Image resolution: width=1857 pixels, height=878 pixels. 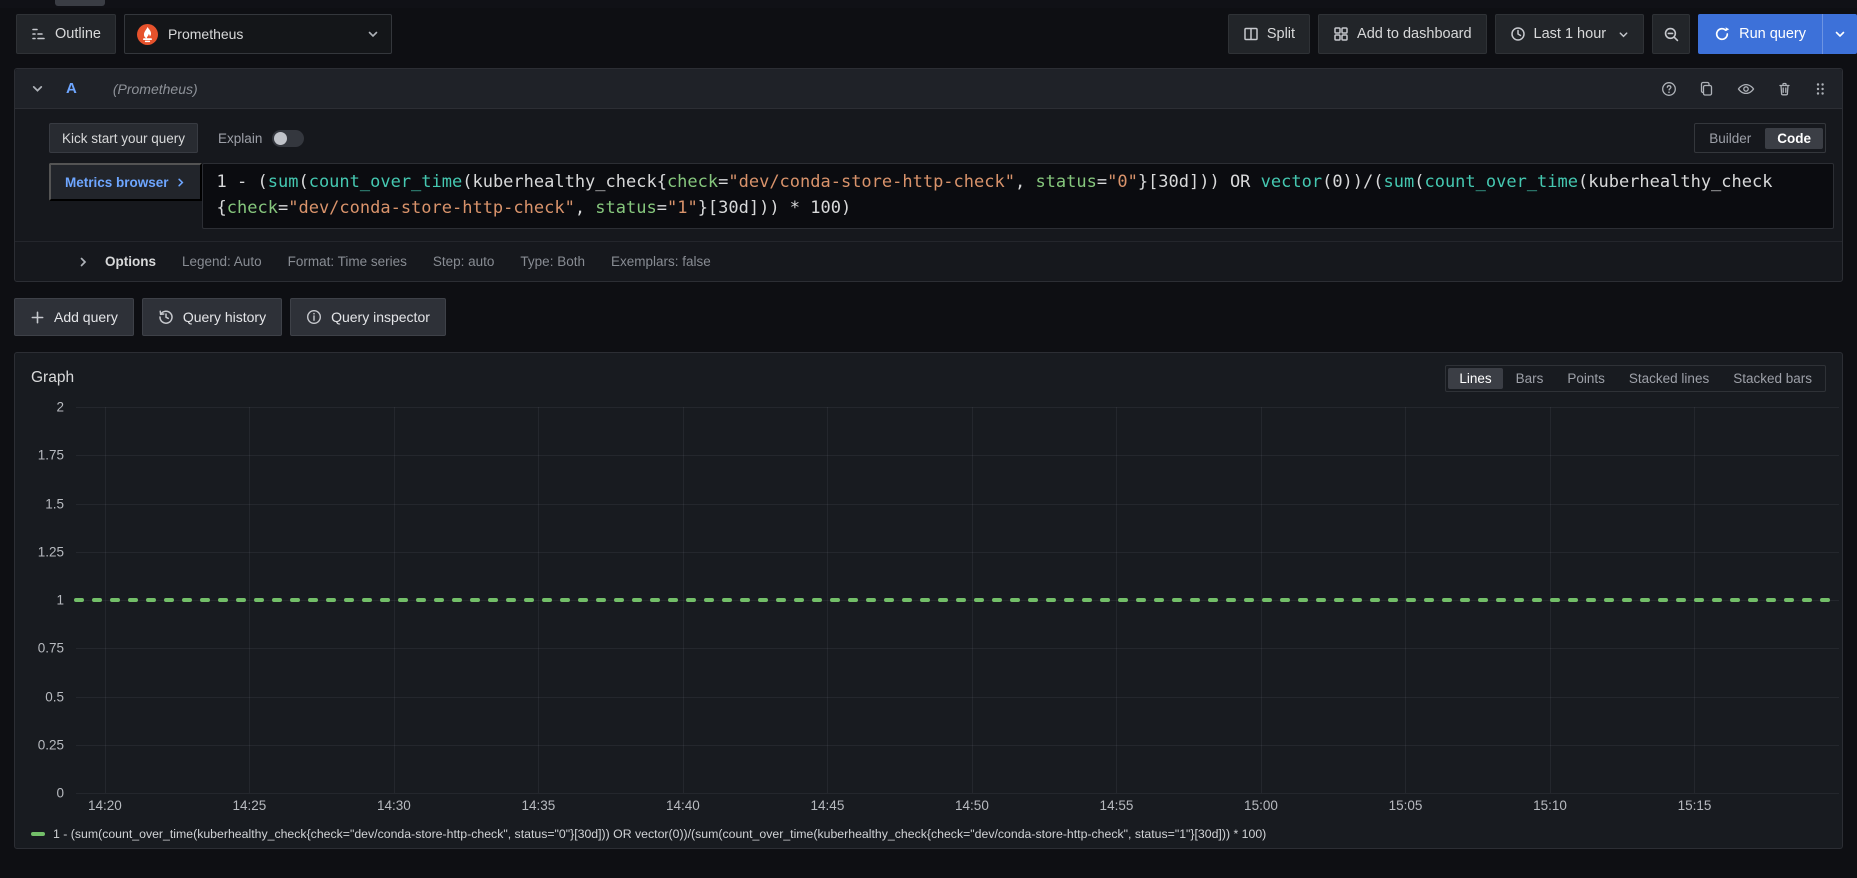 I want to click on run-query-main: Run query, so click(x=1760, y=34).